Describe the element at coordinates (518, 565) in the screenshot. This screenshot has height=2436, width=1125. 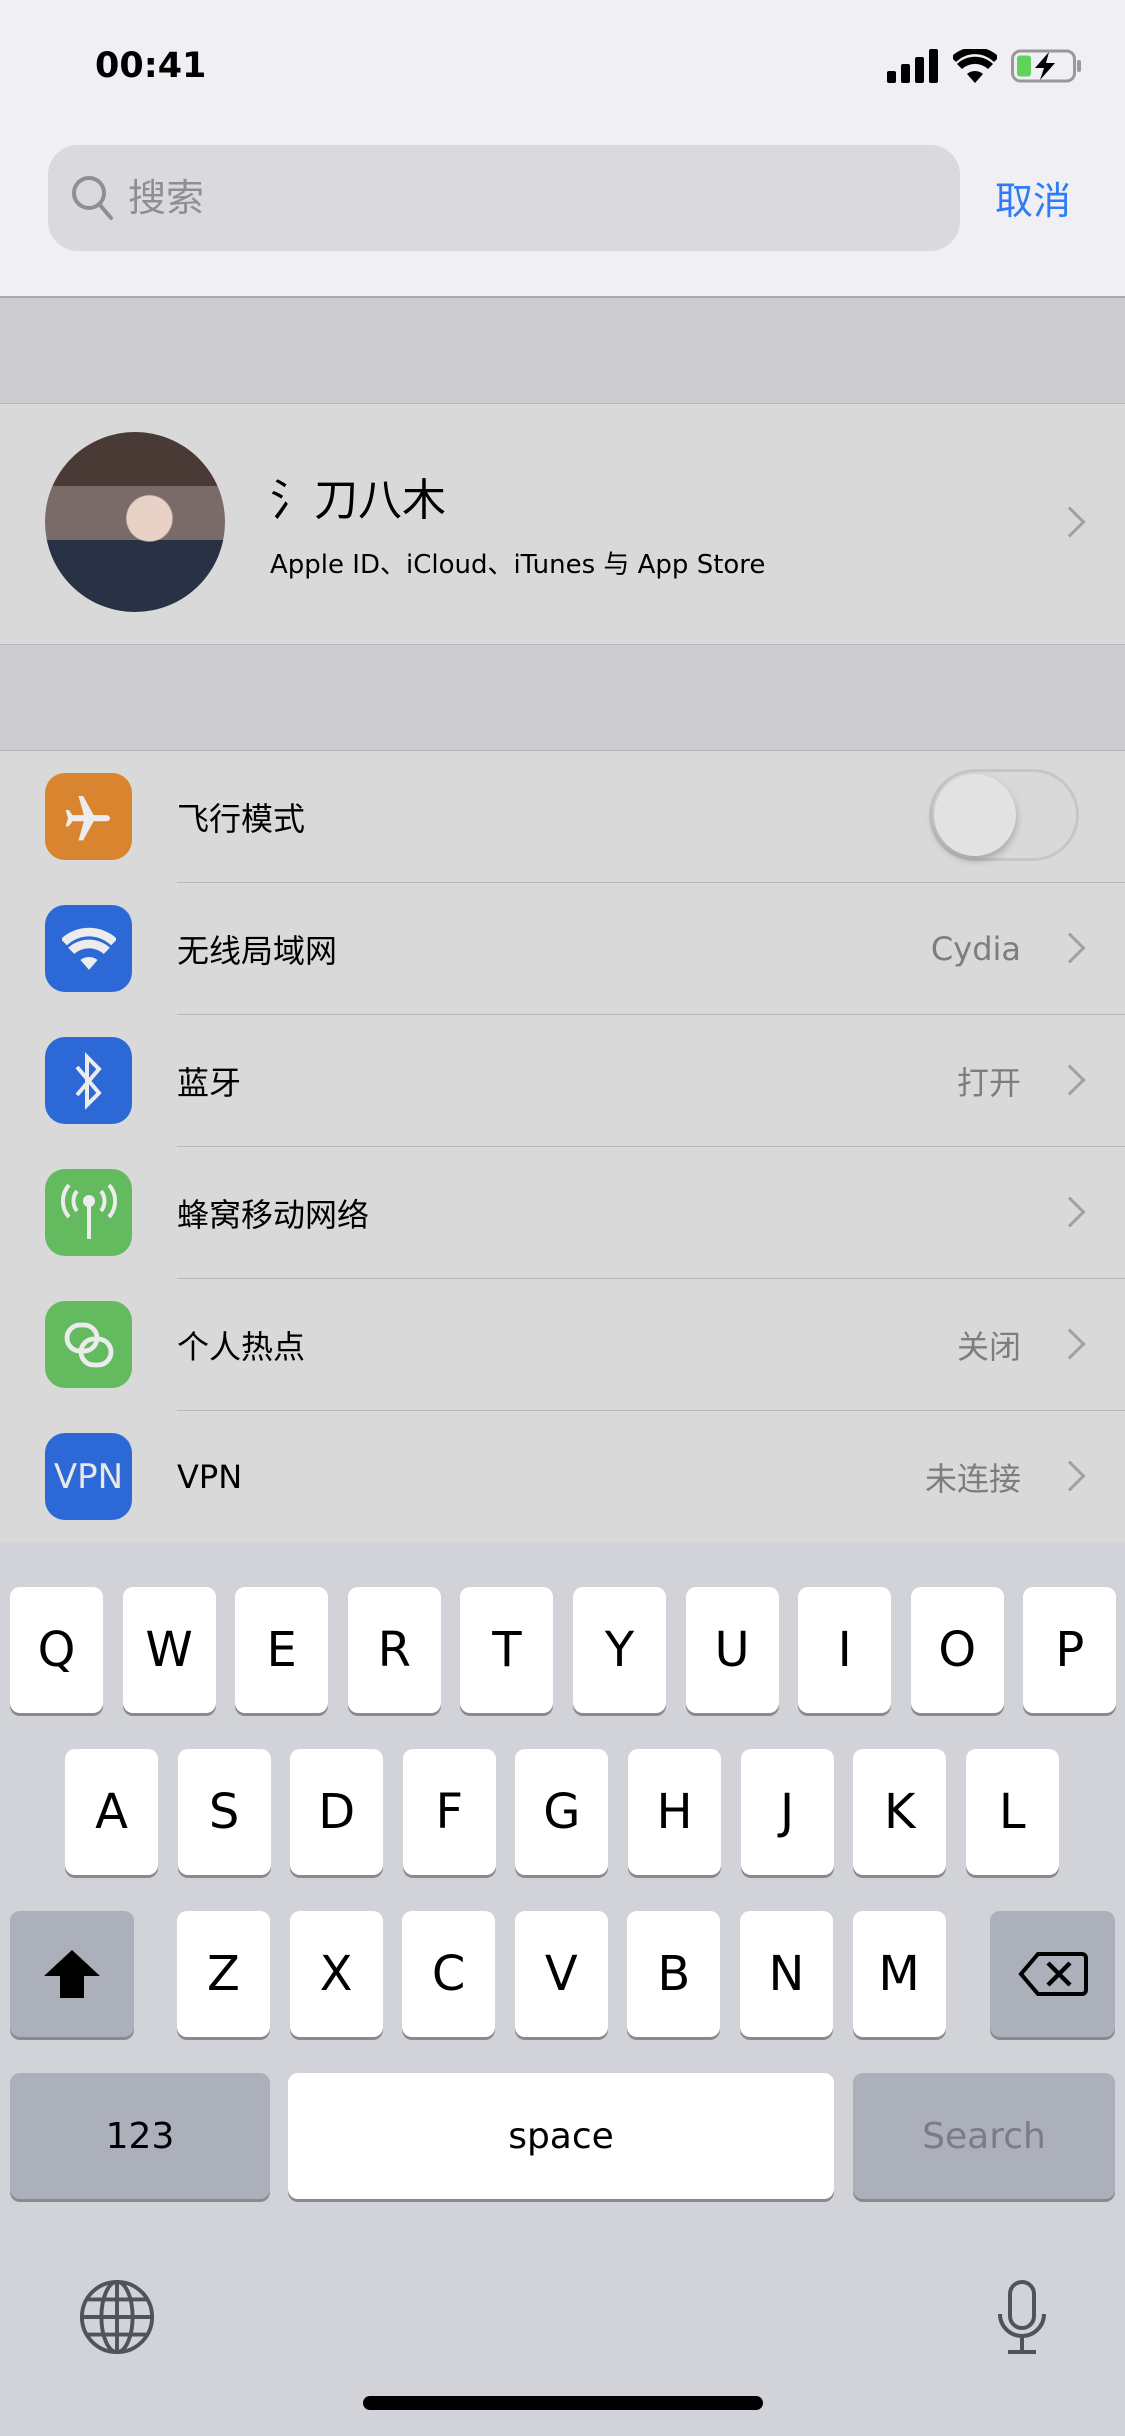
I see `profile-subtitle: Apple ID、iCloud、iTunes 与 App Store` at that location.